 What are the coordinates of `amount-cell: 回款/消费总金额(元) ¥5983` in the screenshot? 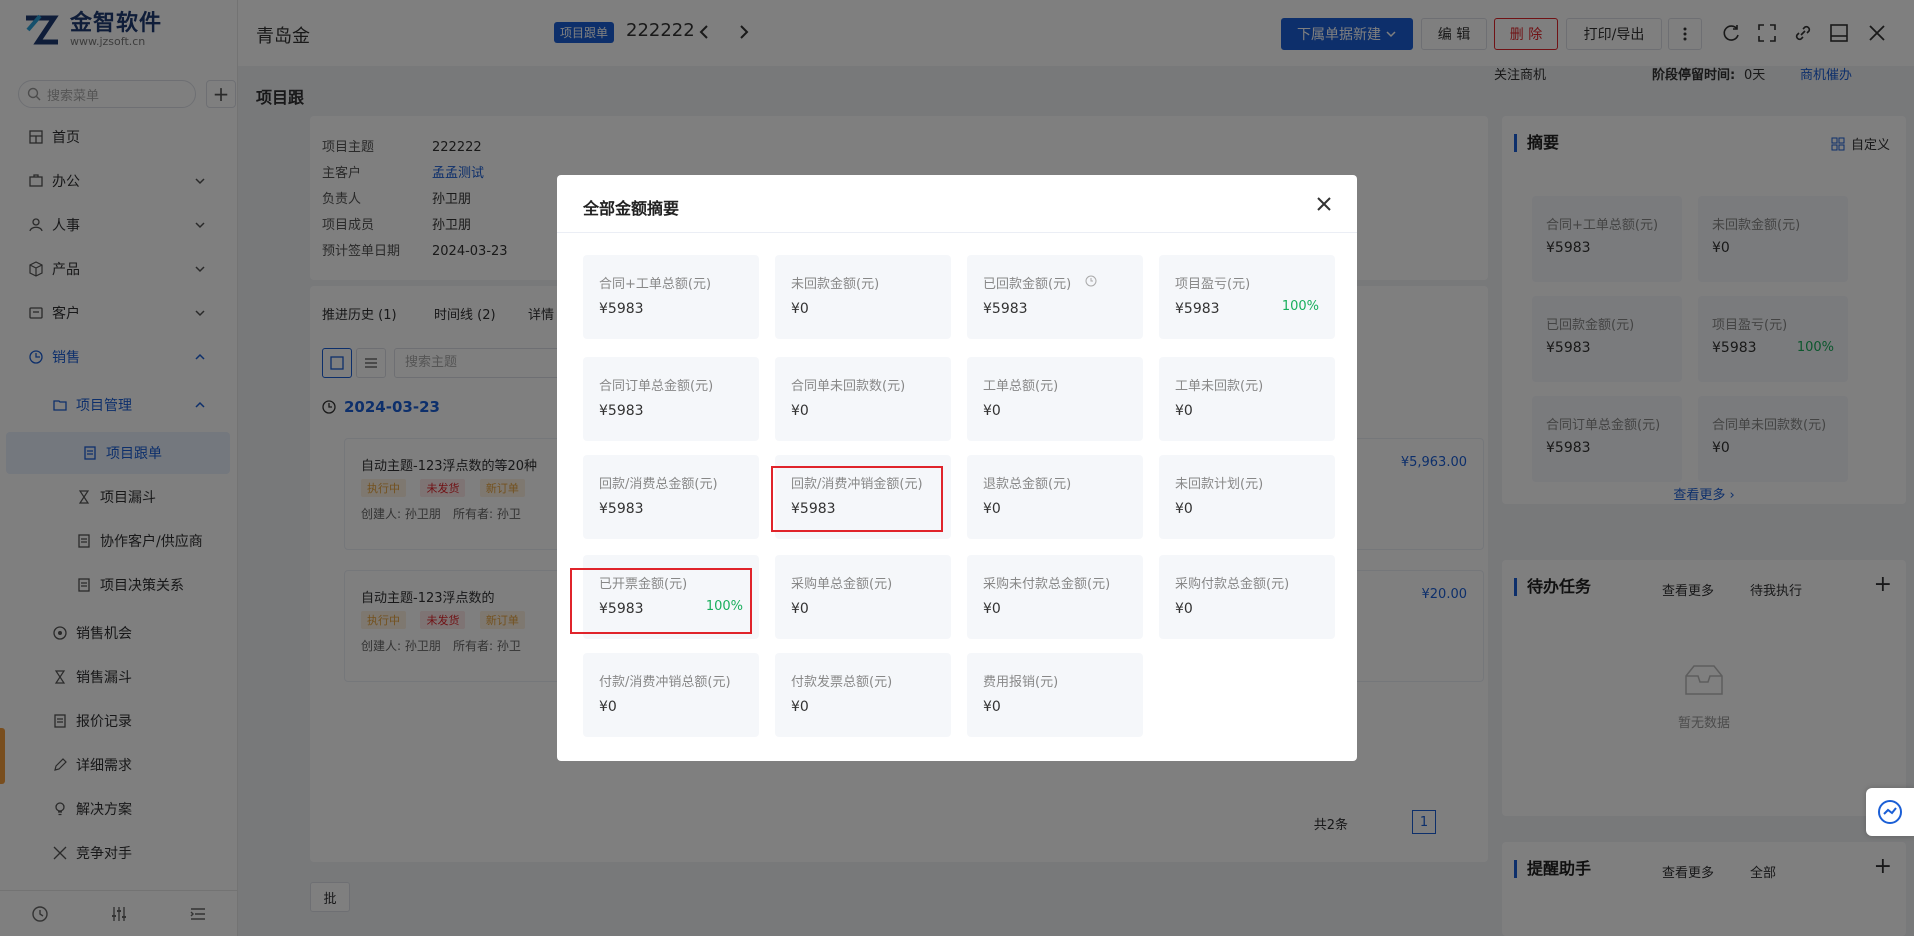 It's located at (671, 497).